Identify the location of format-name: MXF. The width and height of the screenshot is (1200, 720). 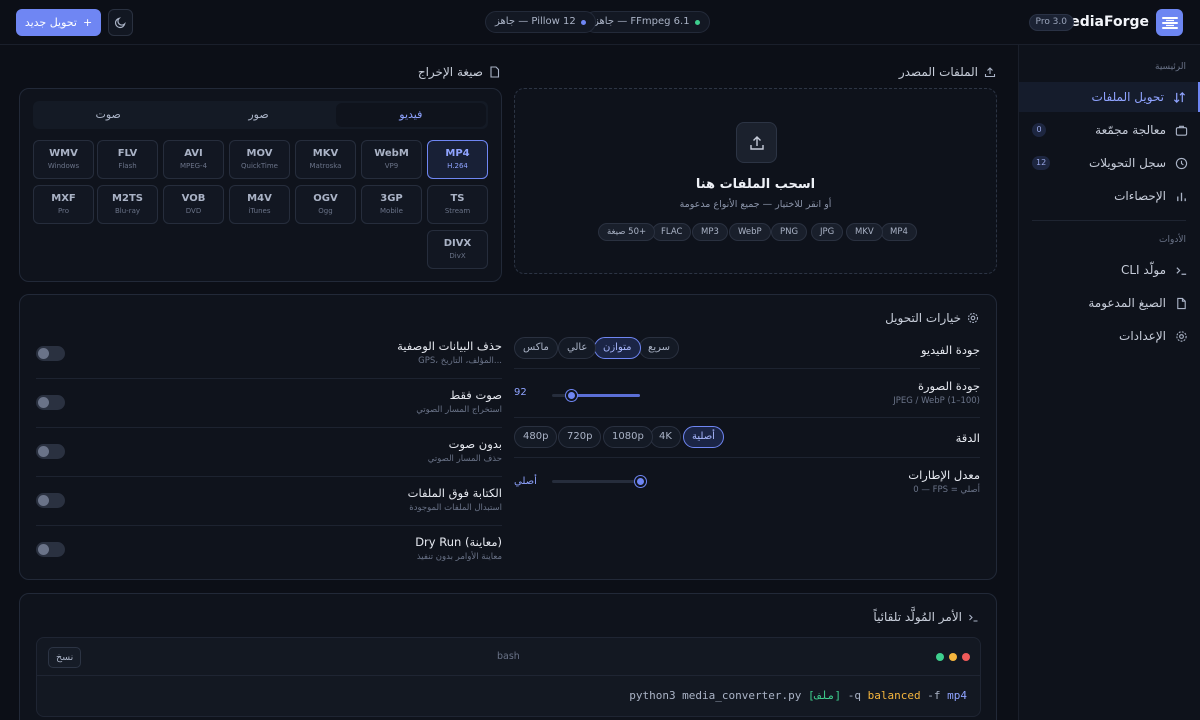
(63, 198).